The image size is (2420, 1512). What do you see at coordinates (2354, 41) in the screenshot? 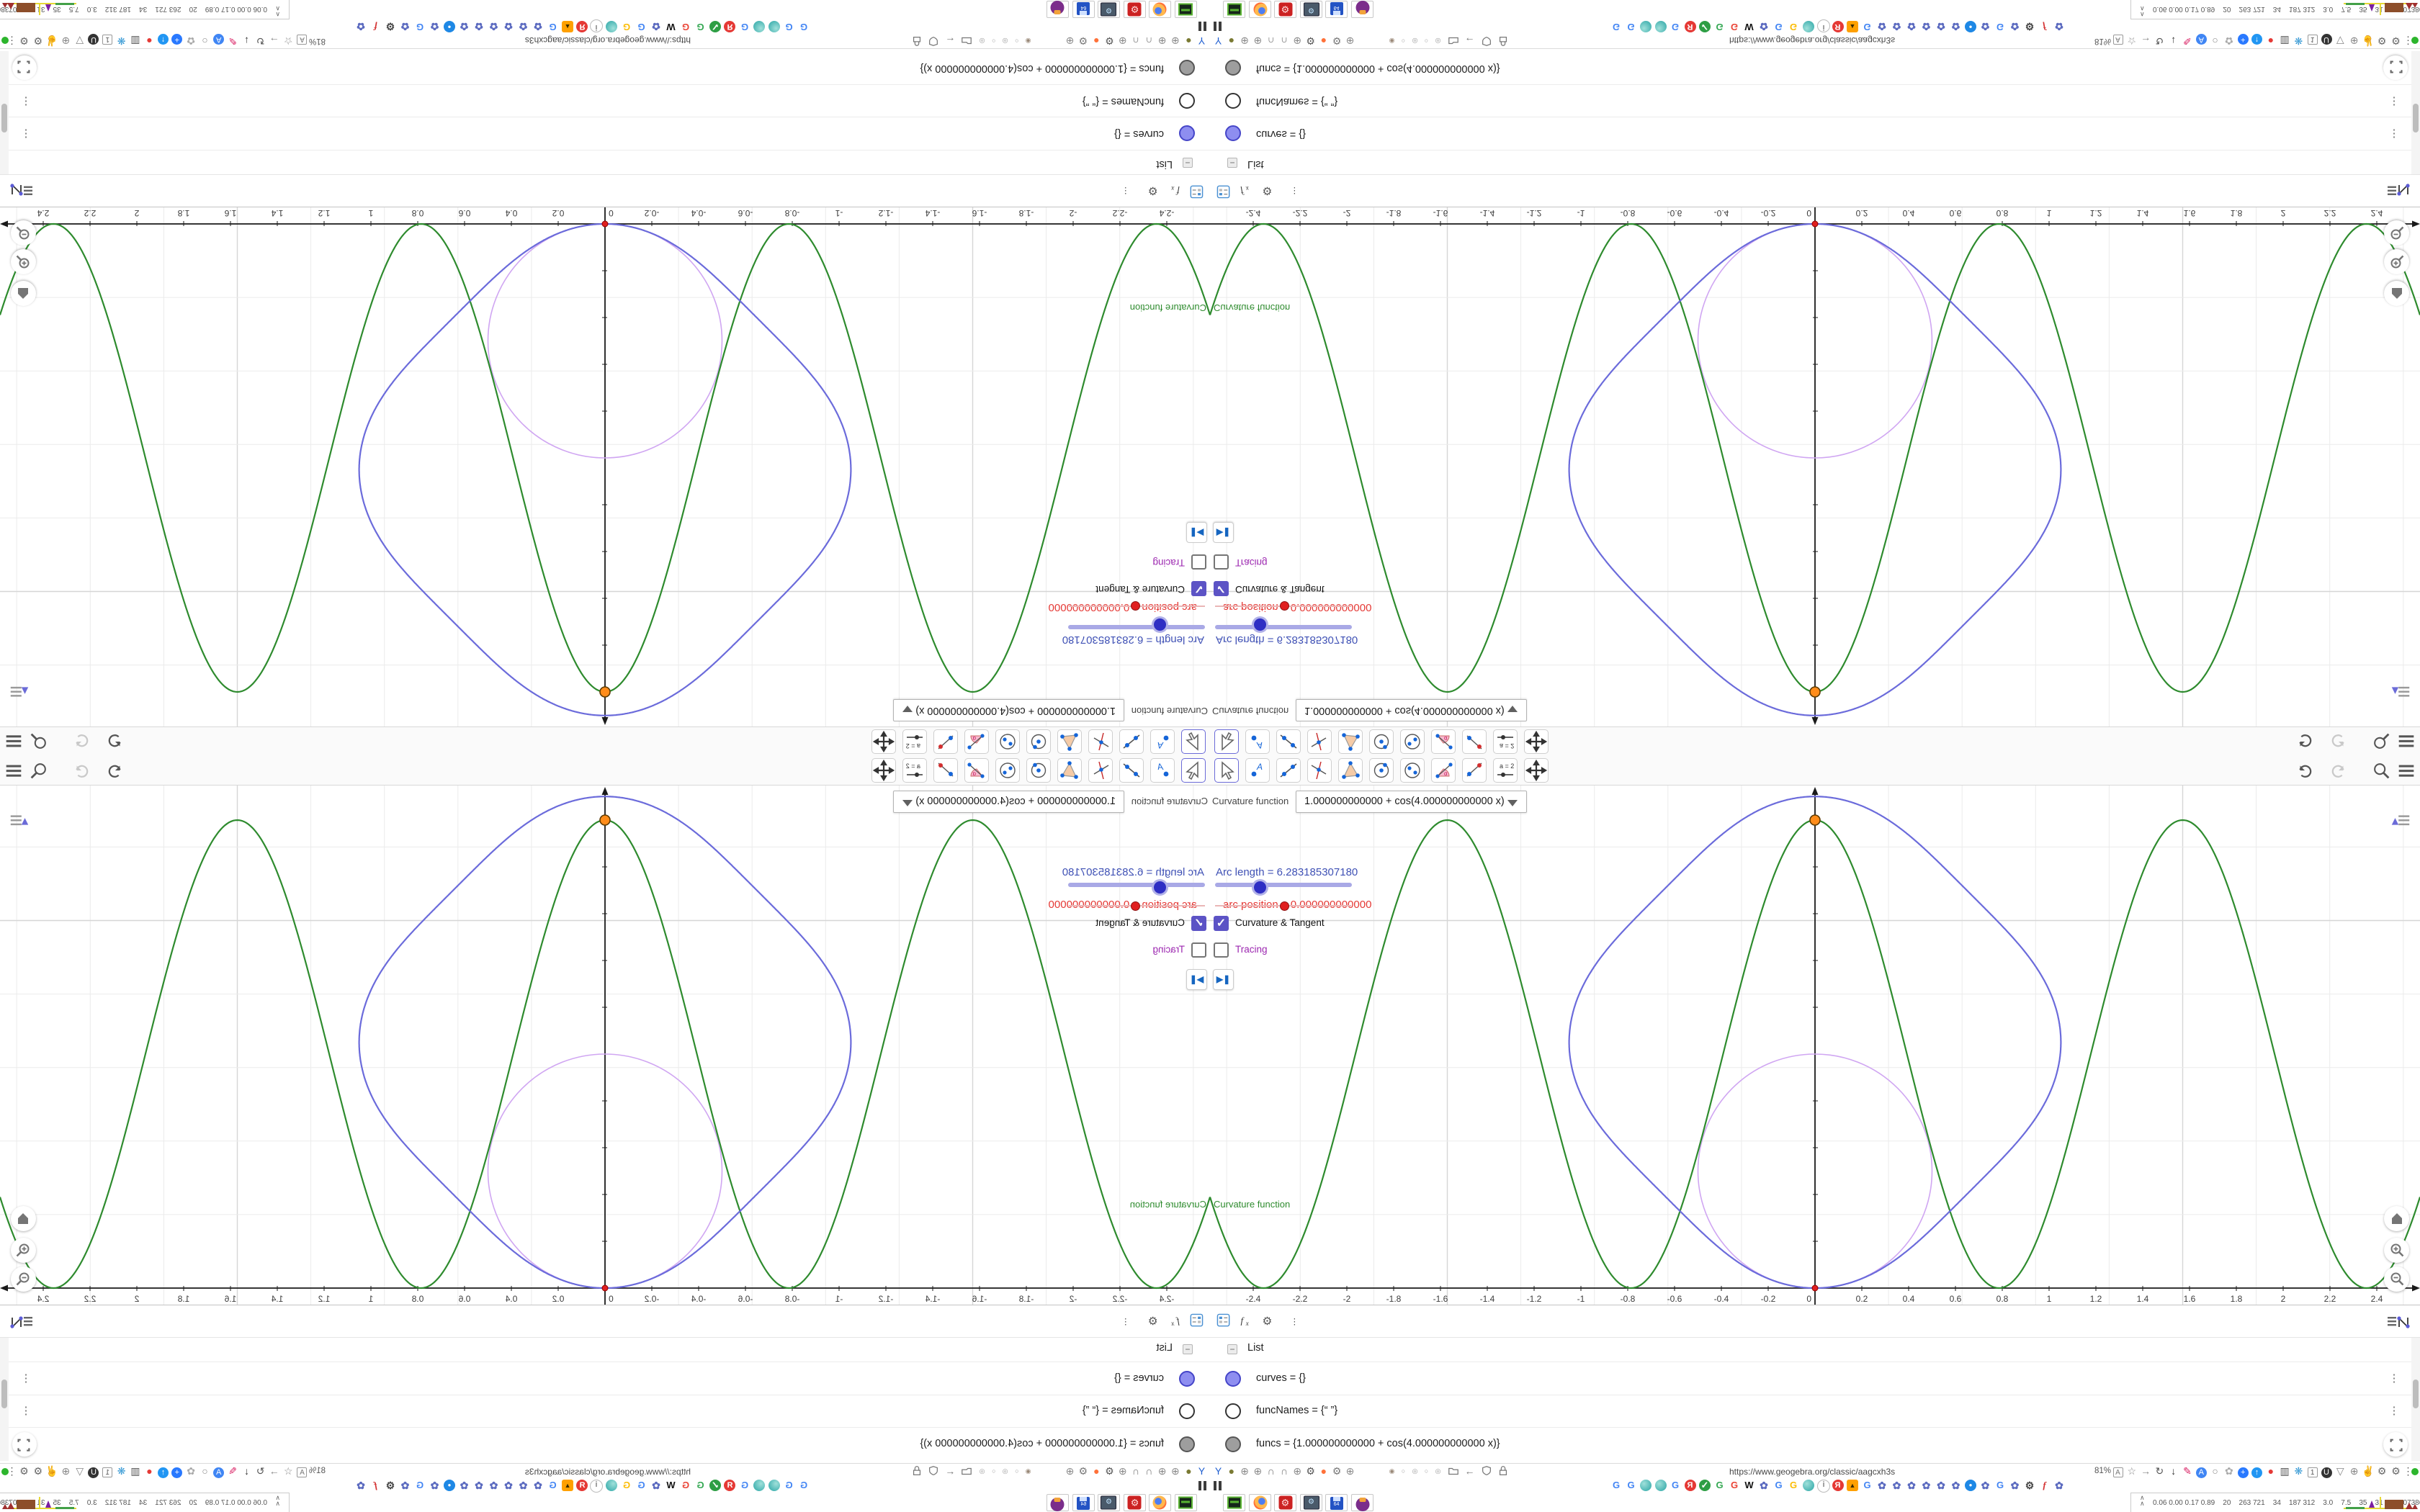
I see `globe-extension-icon: ⊕` at bounding box center [2354, 41].